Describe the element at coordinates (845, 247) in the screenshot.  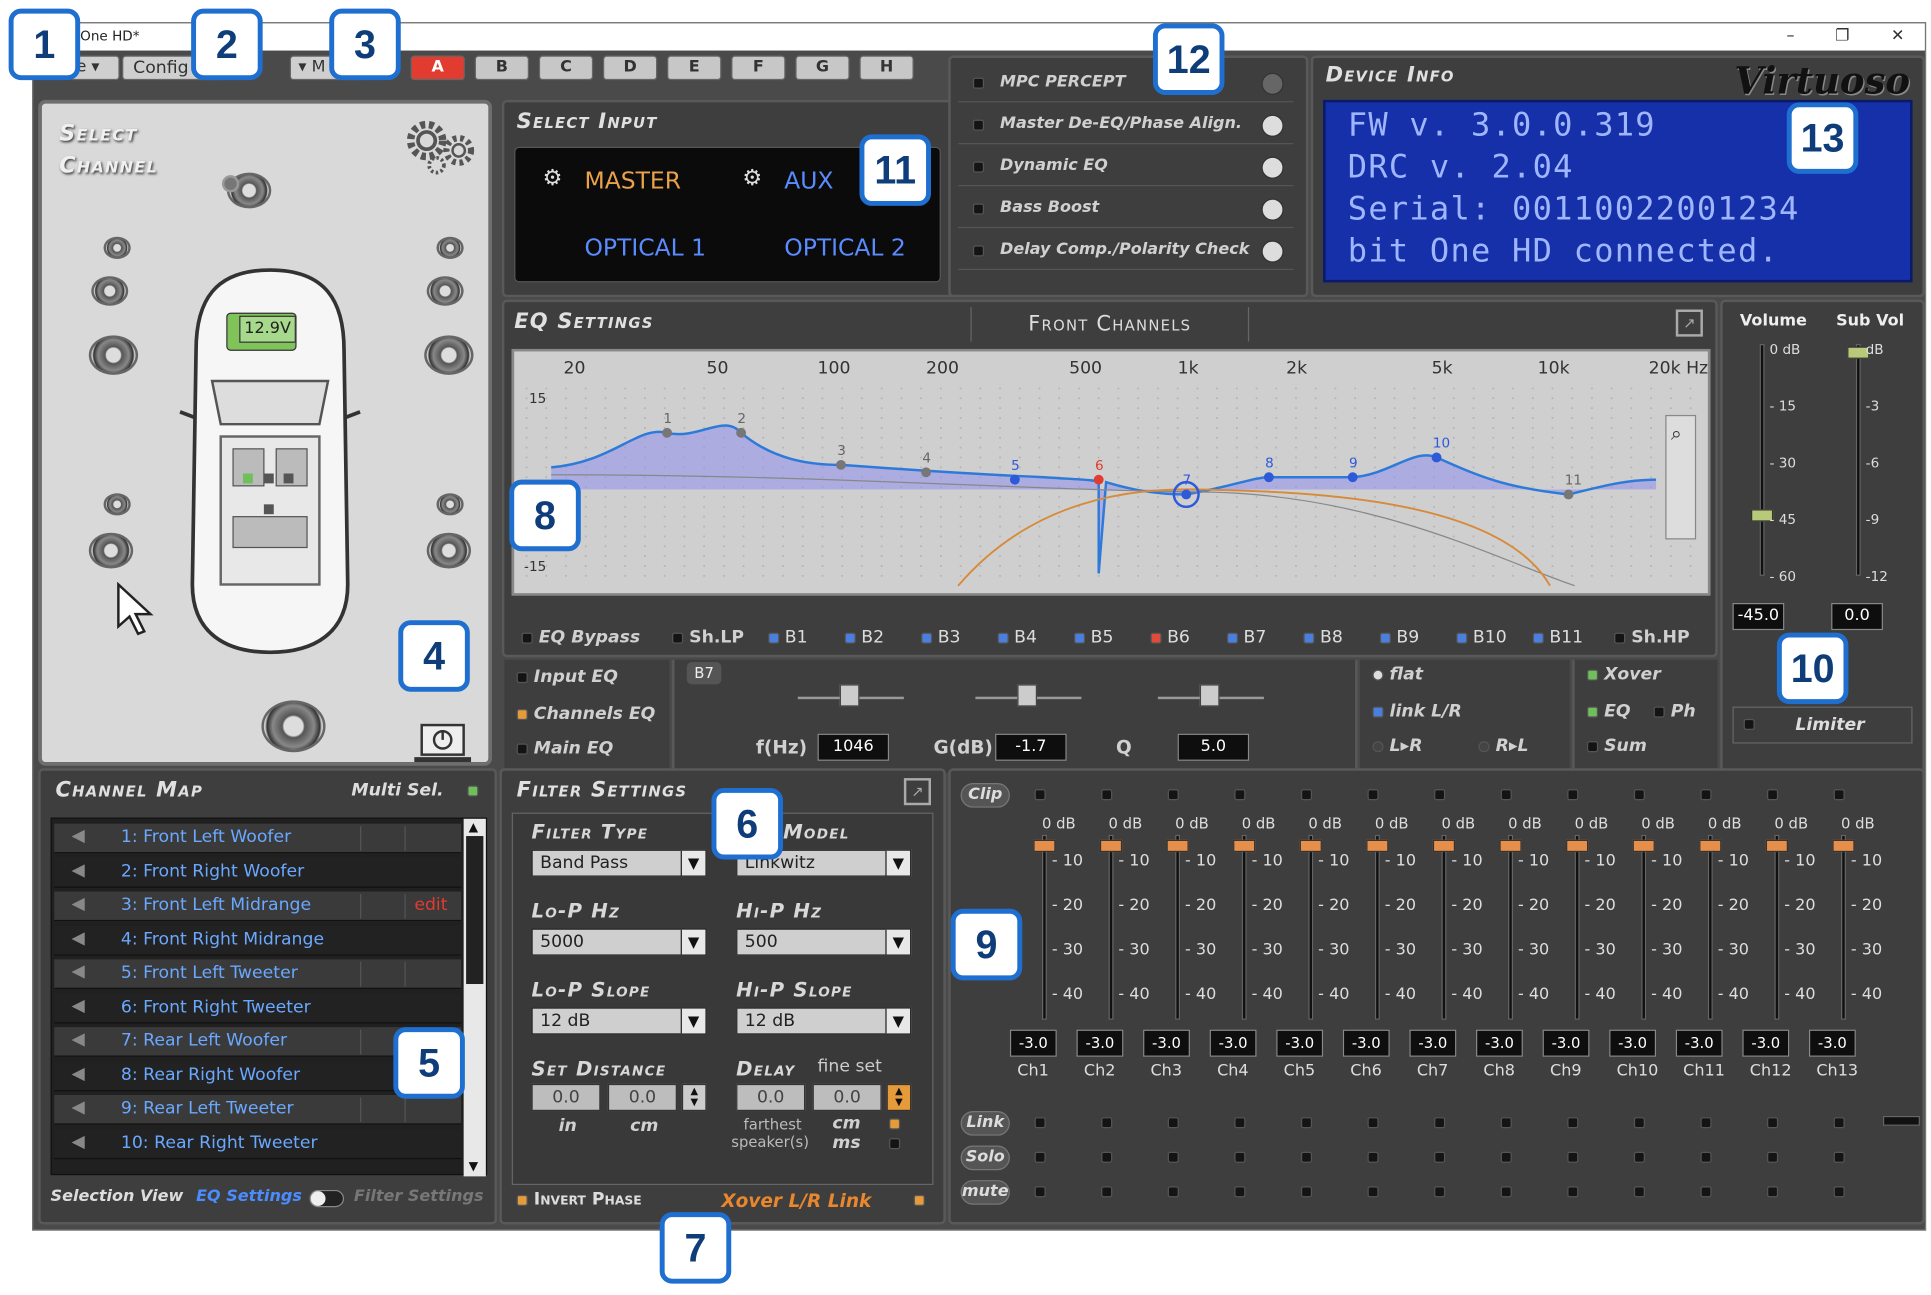
I see `input-optical-2: OPTICAL 2` at that location.